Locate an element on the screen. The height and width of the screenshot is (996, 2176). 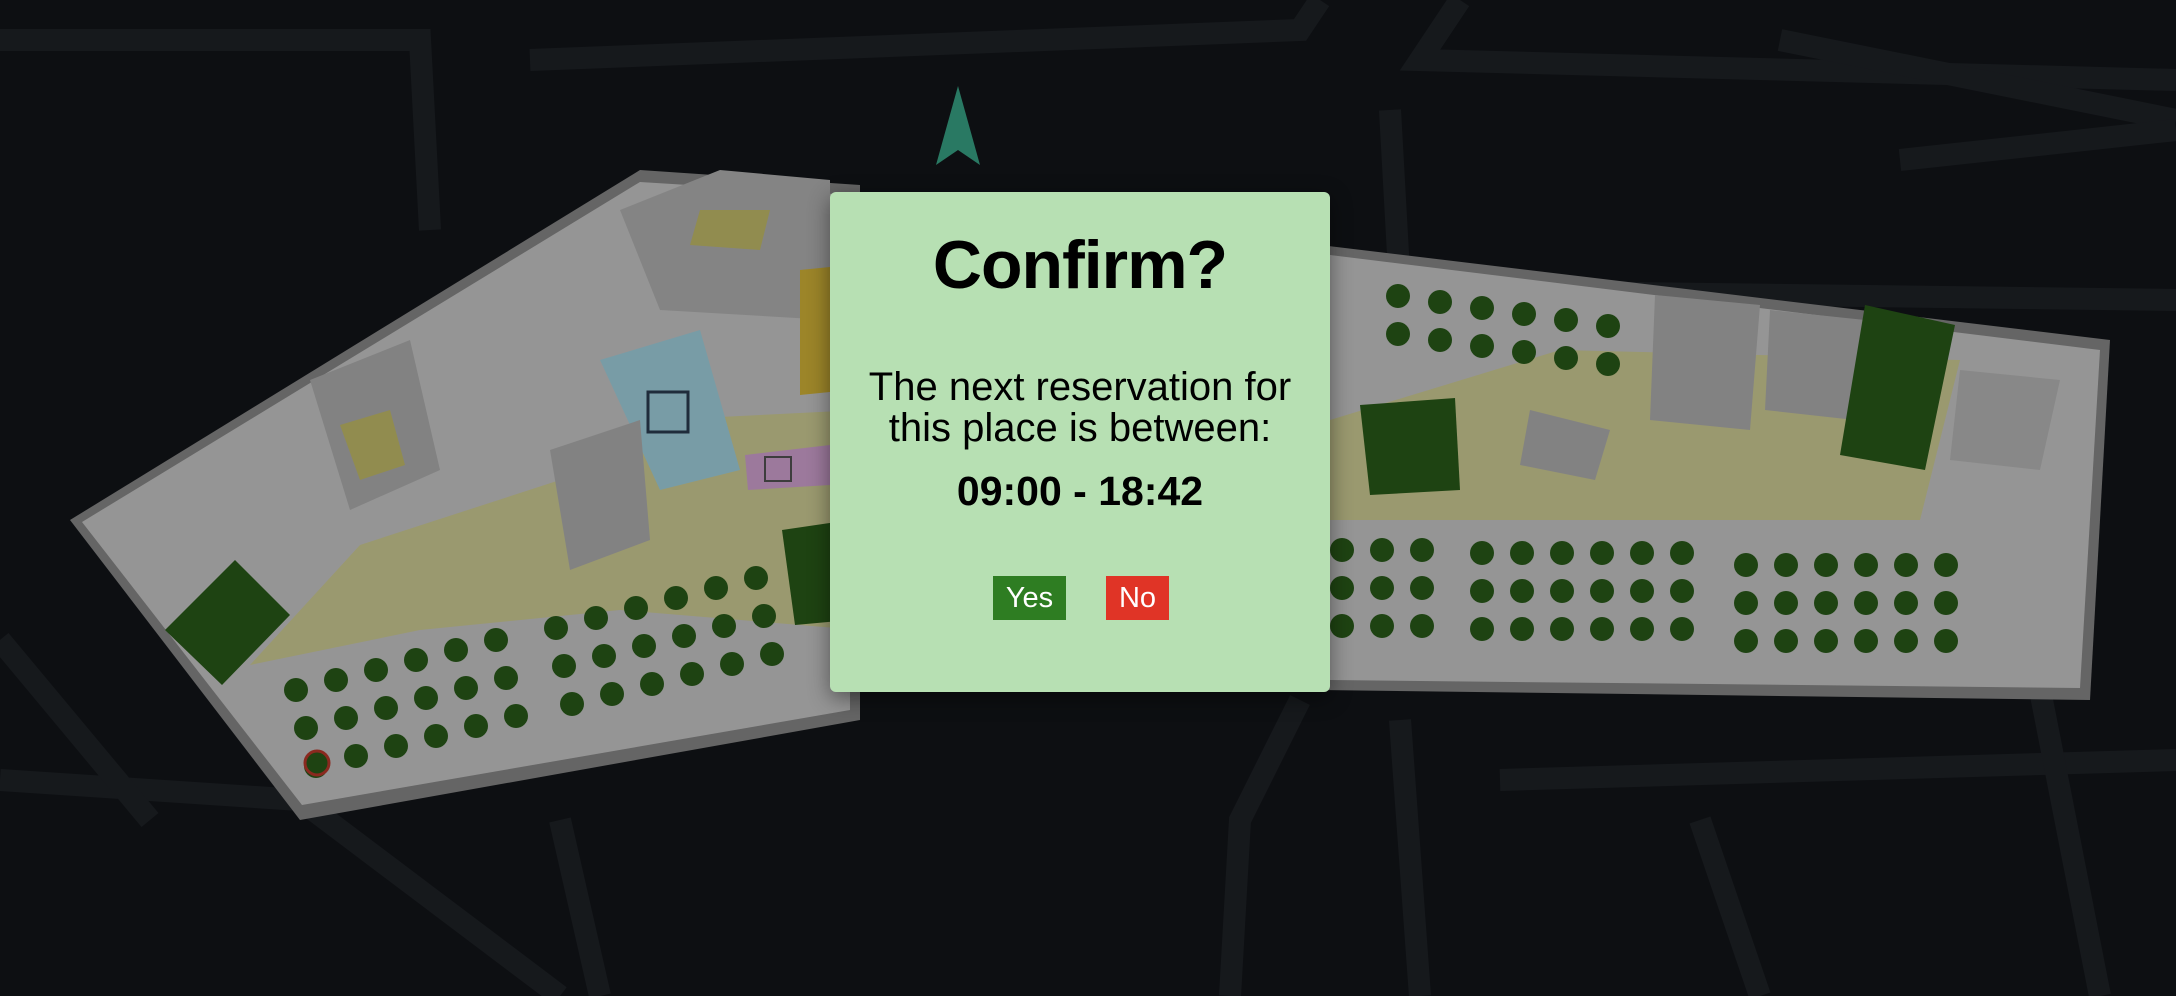
dialog-title: Confirm? is located at coordinates (1080, 265).